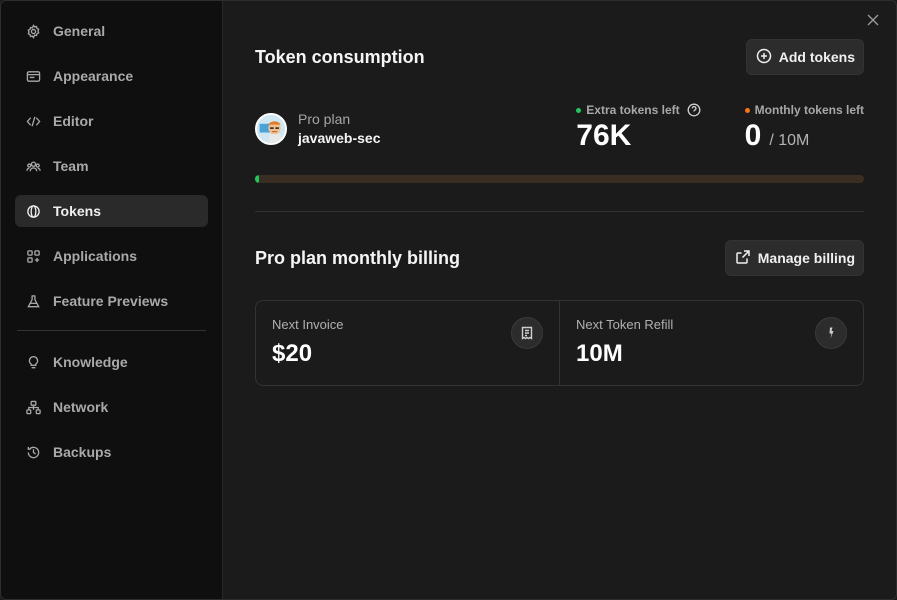 Image resolution: width=897 pixels, height=600 pixels. Describe the element at coordinates (111, 407) in the screenshot. I see `sidebar-item-network: Network` at that location.